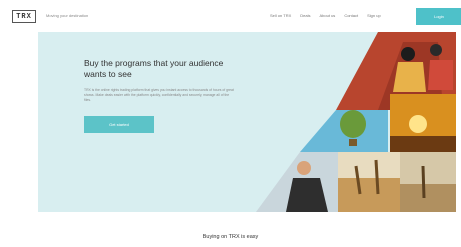 This screenshot has height=247, width=461. What do you see at coordinates (280, 15) in the screenshot?
I see `nav-item-sell: Sell on TRX` at bounding box center [280, 15].